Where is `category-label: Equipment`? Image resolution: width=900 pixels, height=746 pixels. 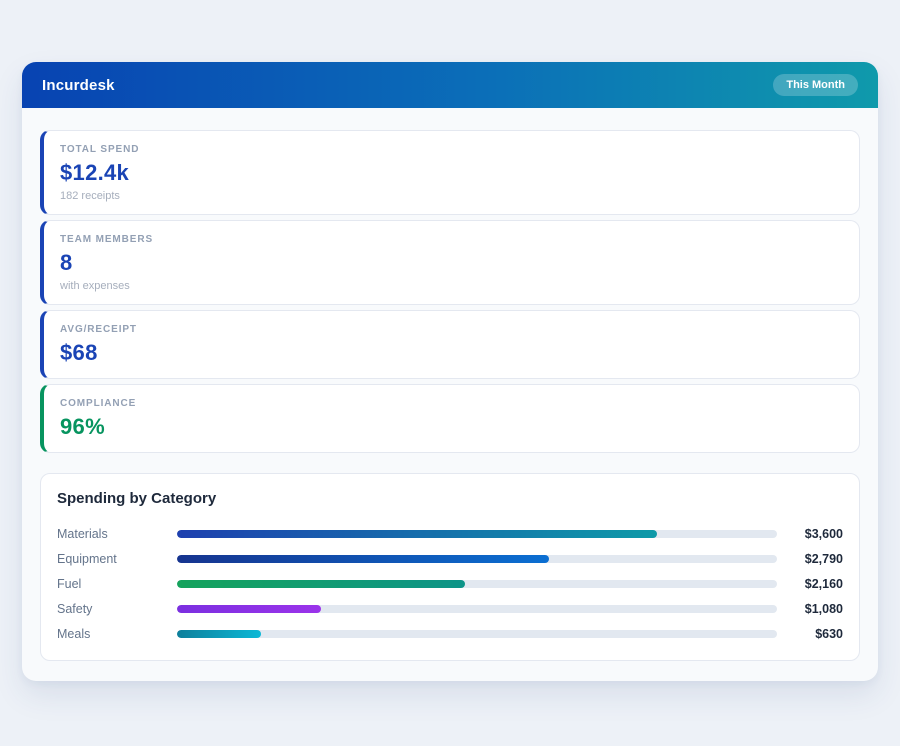
category-label: Equipment is located at coordinates (87, 558).